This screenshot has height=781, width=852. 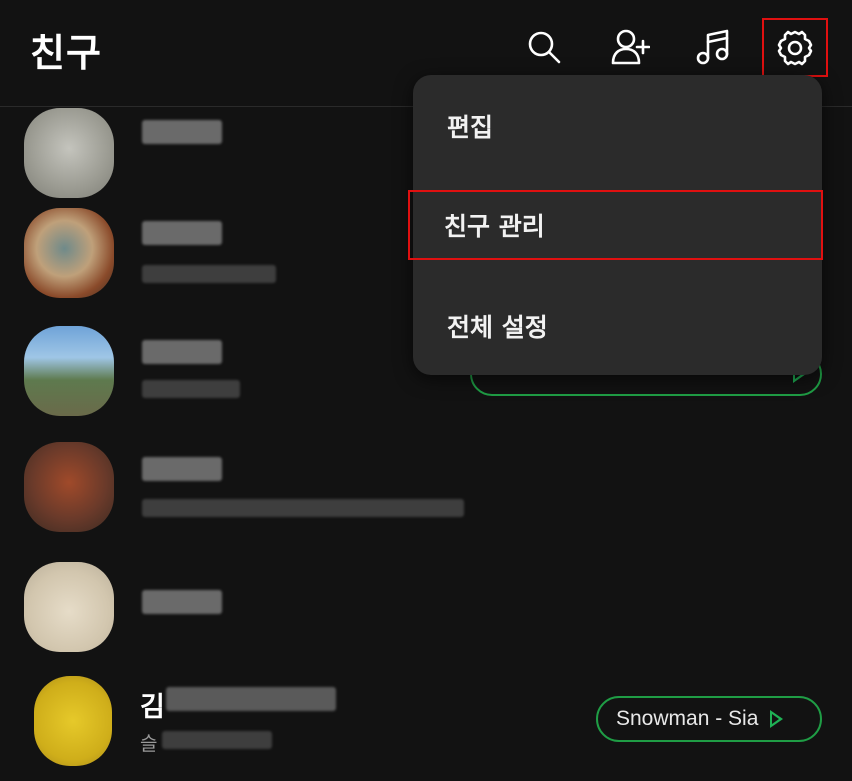 I want to click on add-friend-icon, so click(x=630, y=47).